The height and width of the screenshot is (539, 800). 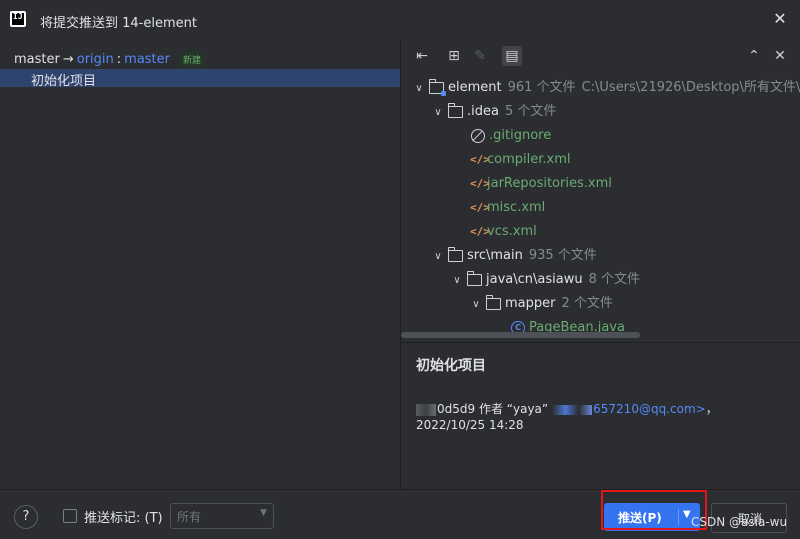 I want to click on commit-list-item: 初始化项目, so click(x=200, y=79).